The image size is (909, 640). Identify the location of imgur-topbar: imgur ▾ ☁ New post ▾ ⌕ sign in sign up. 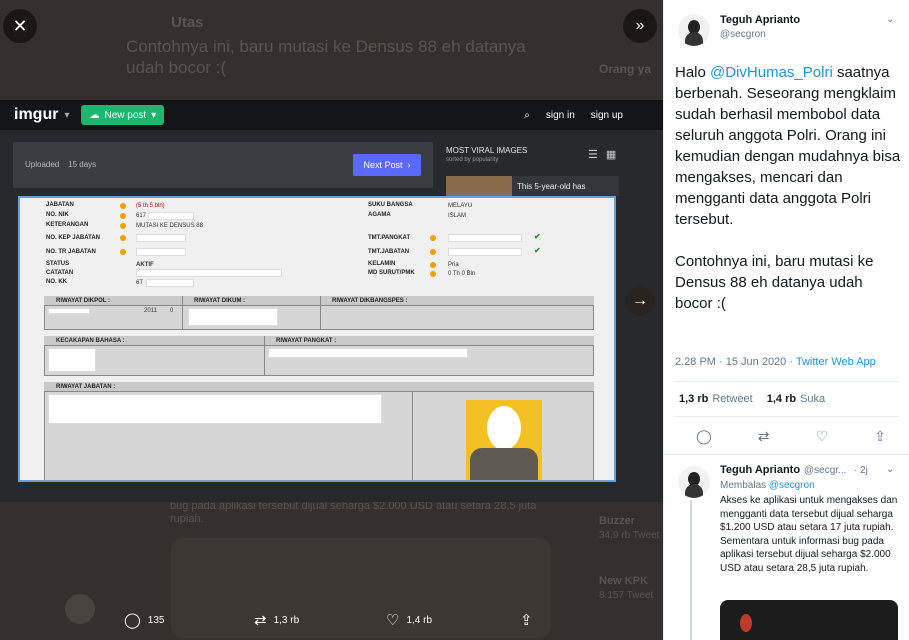
(331, 115).